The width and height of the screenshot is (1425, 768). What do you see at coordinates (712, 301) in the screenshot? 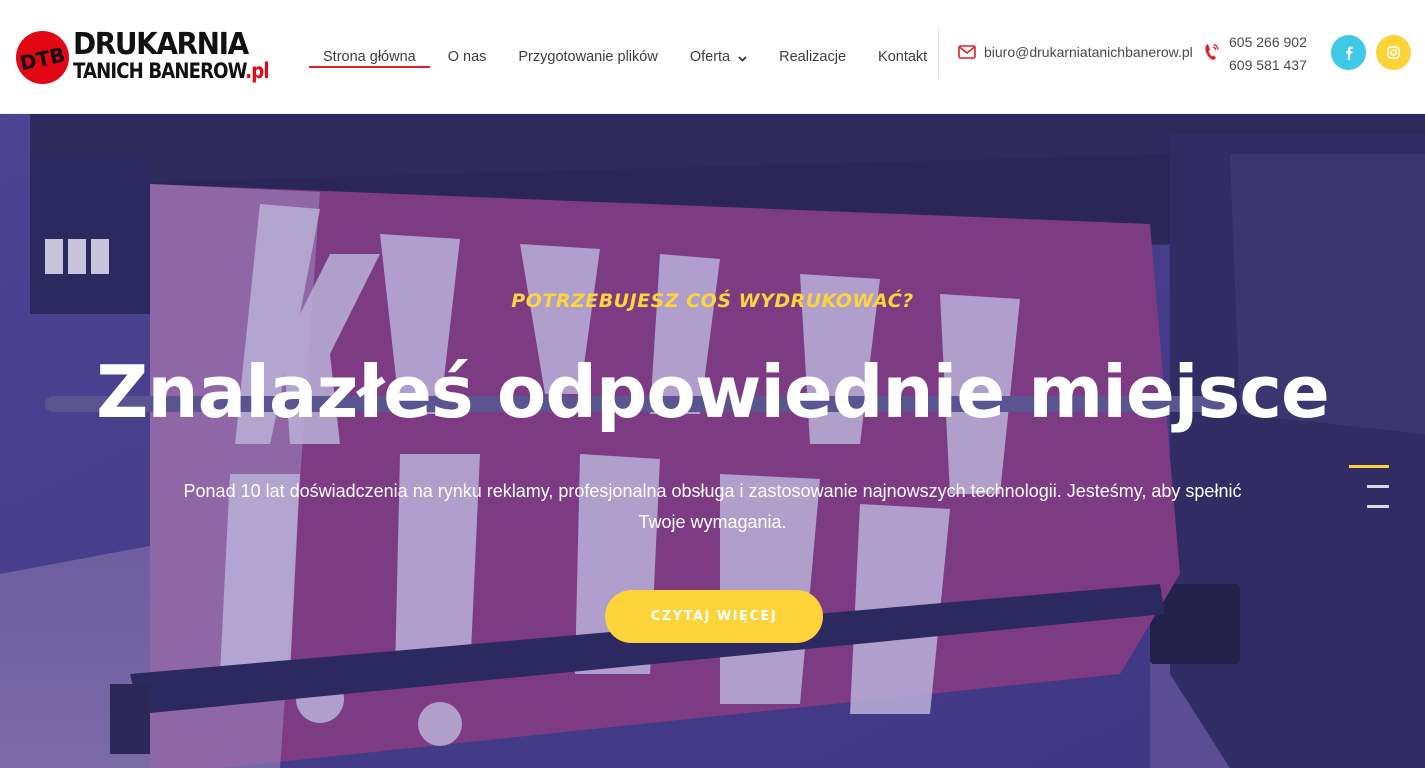
I see `hero-tagline: POTRZEBUJESZ COŚ WYDRUKOWAĆ?` at bounding box center [712, 301].